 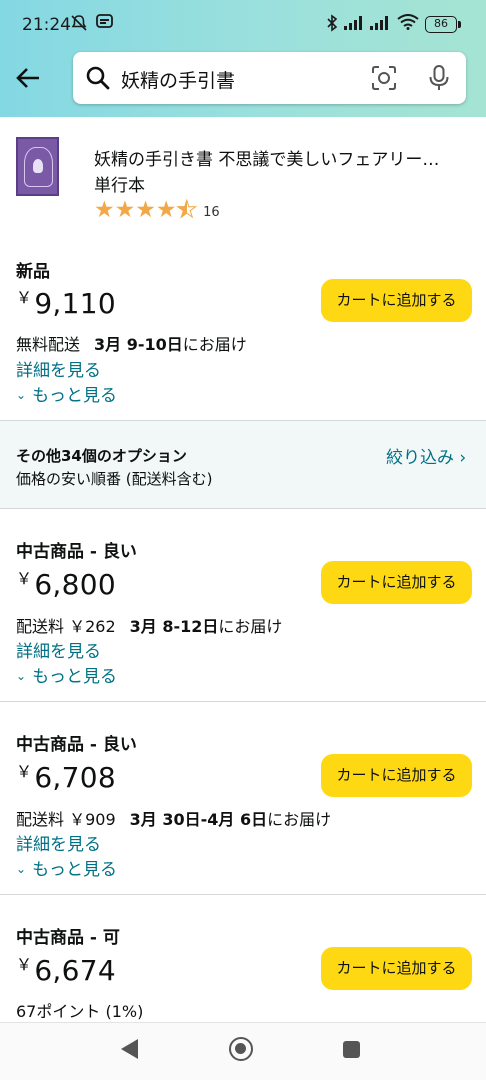 What do you see at coordinates (129, 1049) in the screenshot?
I see `nav-back-icon` at bounding box center [129, 1049].